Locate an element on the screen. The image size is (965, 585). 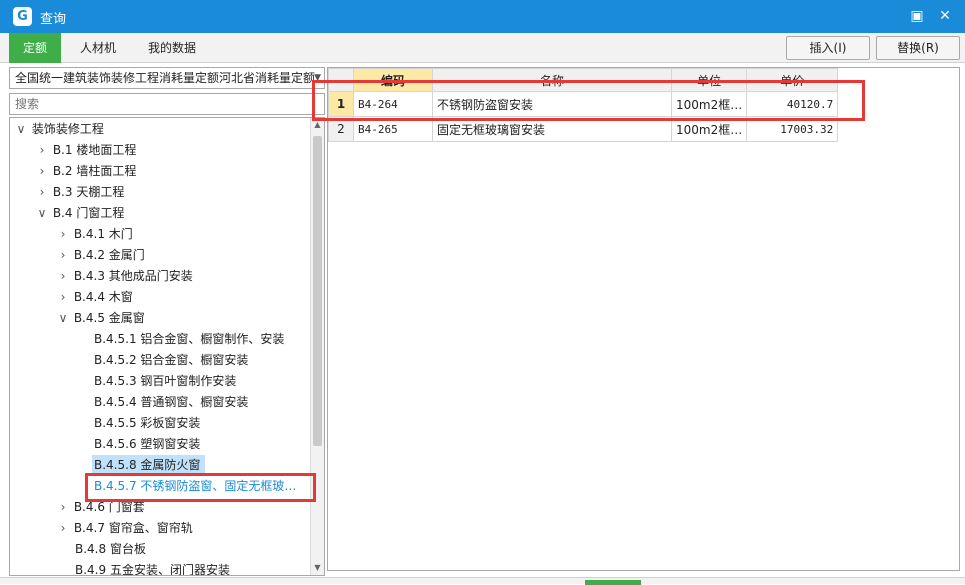
tree-node-label: B.4.7 窗帘盒、窗帘轨 is located at coordinates (133, 528).